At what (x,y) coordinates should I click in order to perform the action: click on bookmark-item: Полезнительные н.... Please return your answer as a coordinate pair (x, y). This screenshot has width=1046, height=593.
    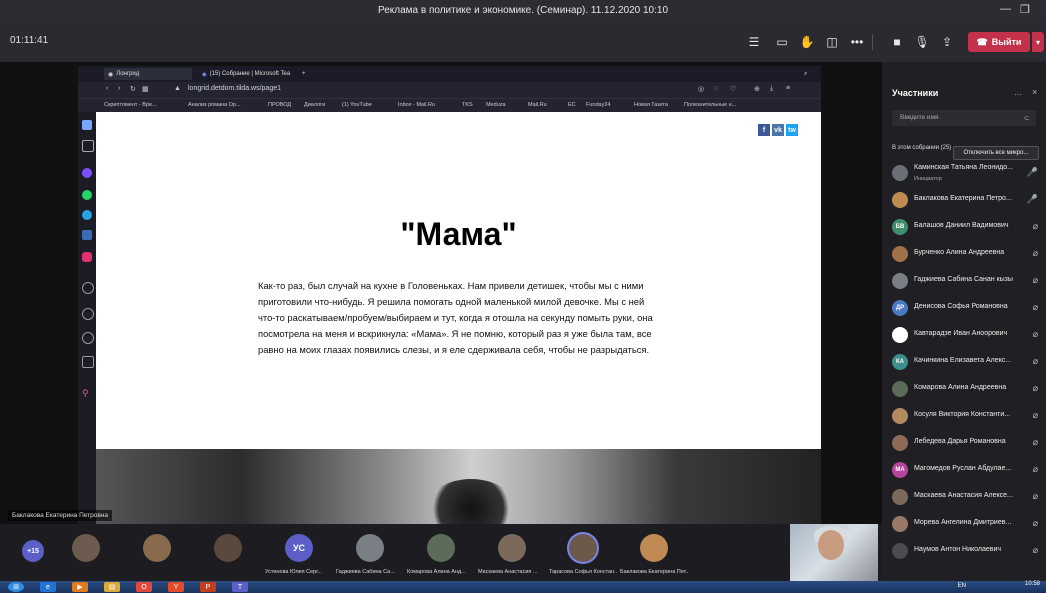
    Looking at the image, I should click on (710, 105).